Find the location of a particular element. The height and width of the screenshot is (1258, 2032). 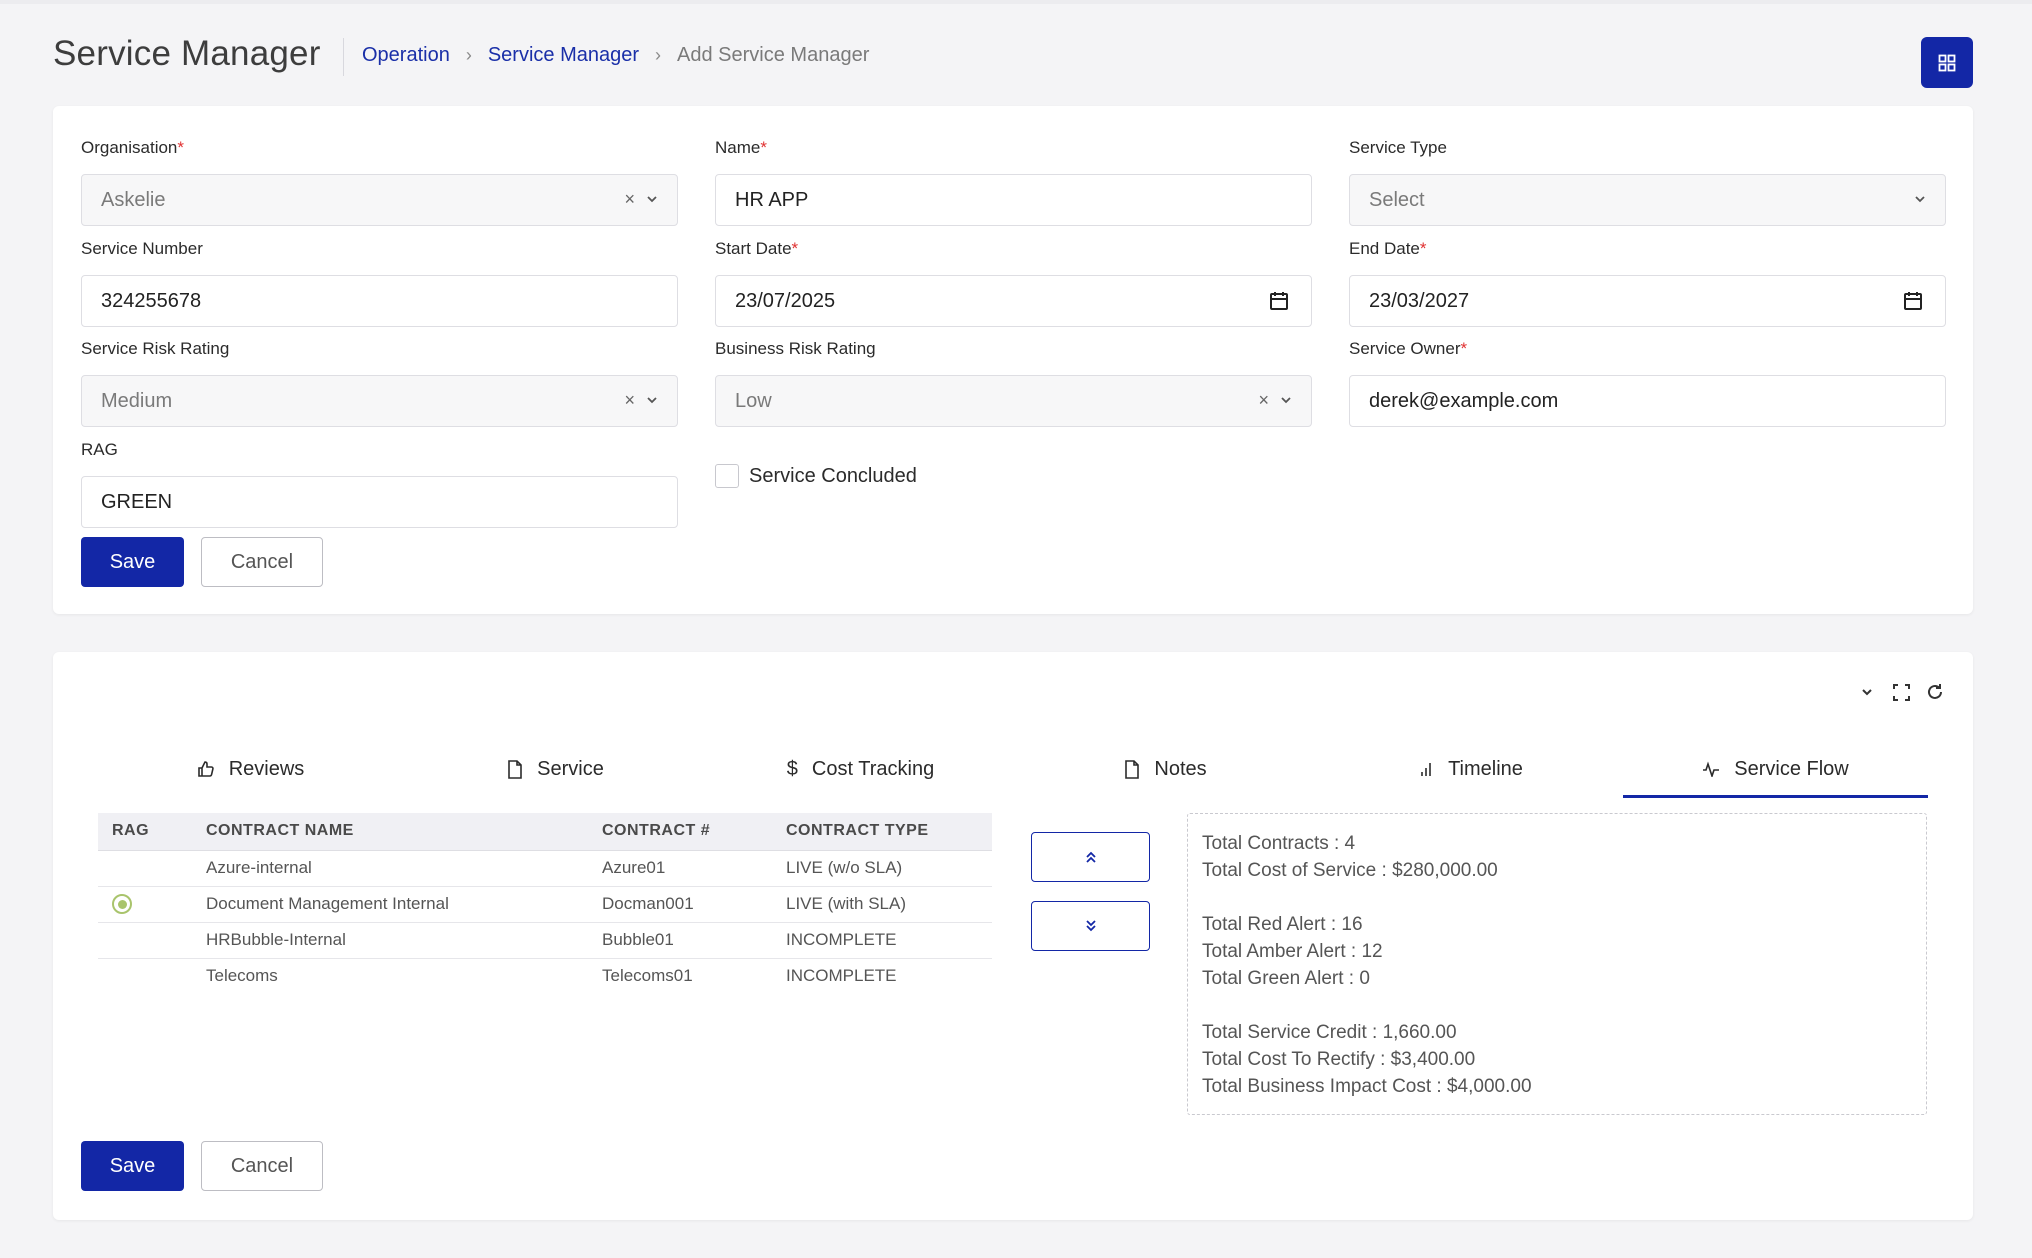

business-risk-rating-select: Low × is located at coordinates (1013, 401).